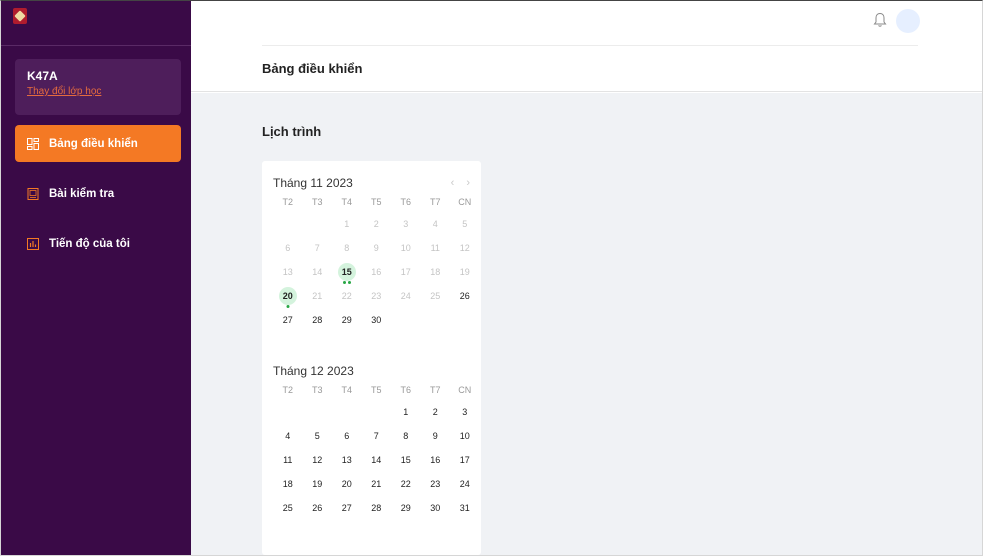 Image resolution: width=983 pixels, height=556 pixels. I want to click on calendar-day-number: 4, so click(288, 436).